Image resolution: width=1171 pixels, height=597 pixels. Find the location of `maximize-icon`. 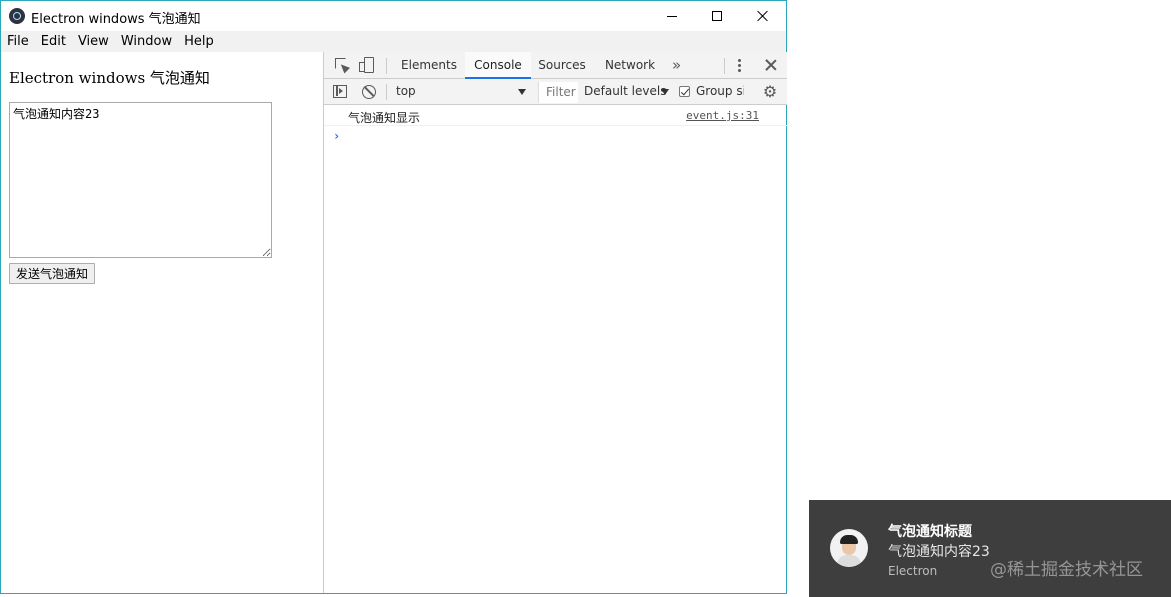

maximize-icon is located at coordinates (717, 16).